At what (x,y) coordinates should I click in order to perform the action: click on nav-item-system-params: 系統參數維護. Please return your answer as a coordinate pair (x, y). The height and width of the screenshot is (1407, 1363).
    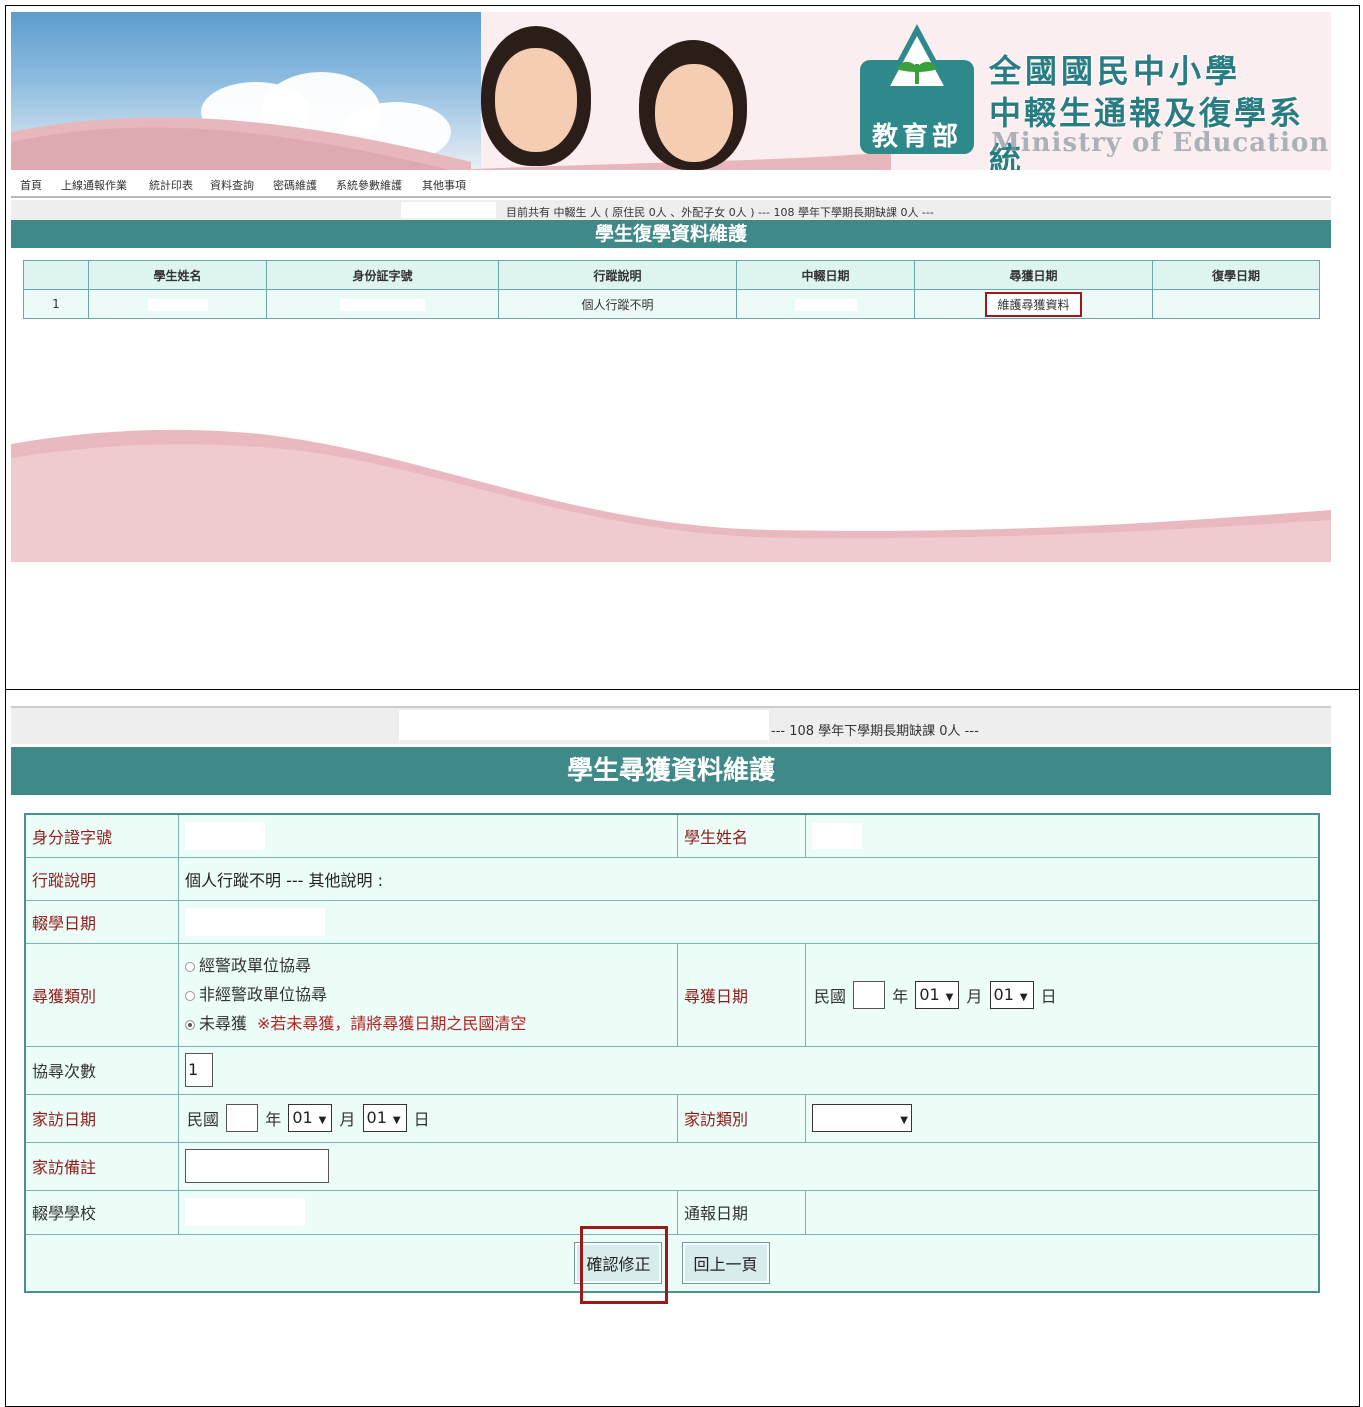
    Looking at the image, I should click on (369, 185).